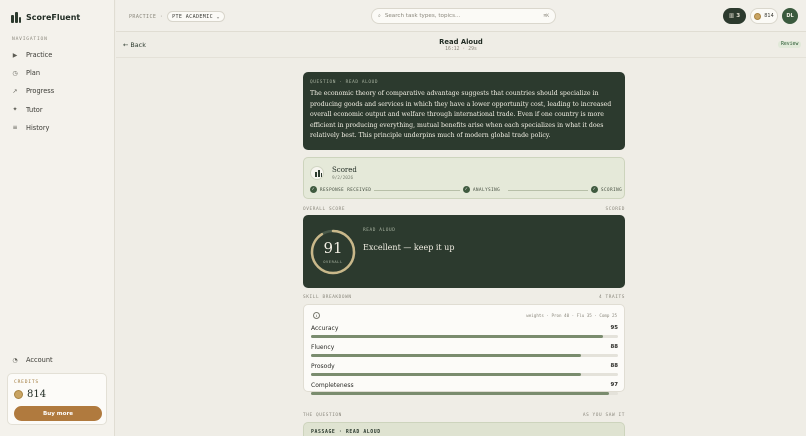 This screenshot has height=436, width=806. What do you see at coordinates (15, 360) in the screenshot?
I see `user-icon: ◔` at bounding box center [15, 360].